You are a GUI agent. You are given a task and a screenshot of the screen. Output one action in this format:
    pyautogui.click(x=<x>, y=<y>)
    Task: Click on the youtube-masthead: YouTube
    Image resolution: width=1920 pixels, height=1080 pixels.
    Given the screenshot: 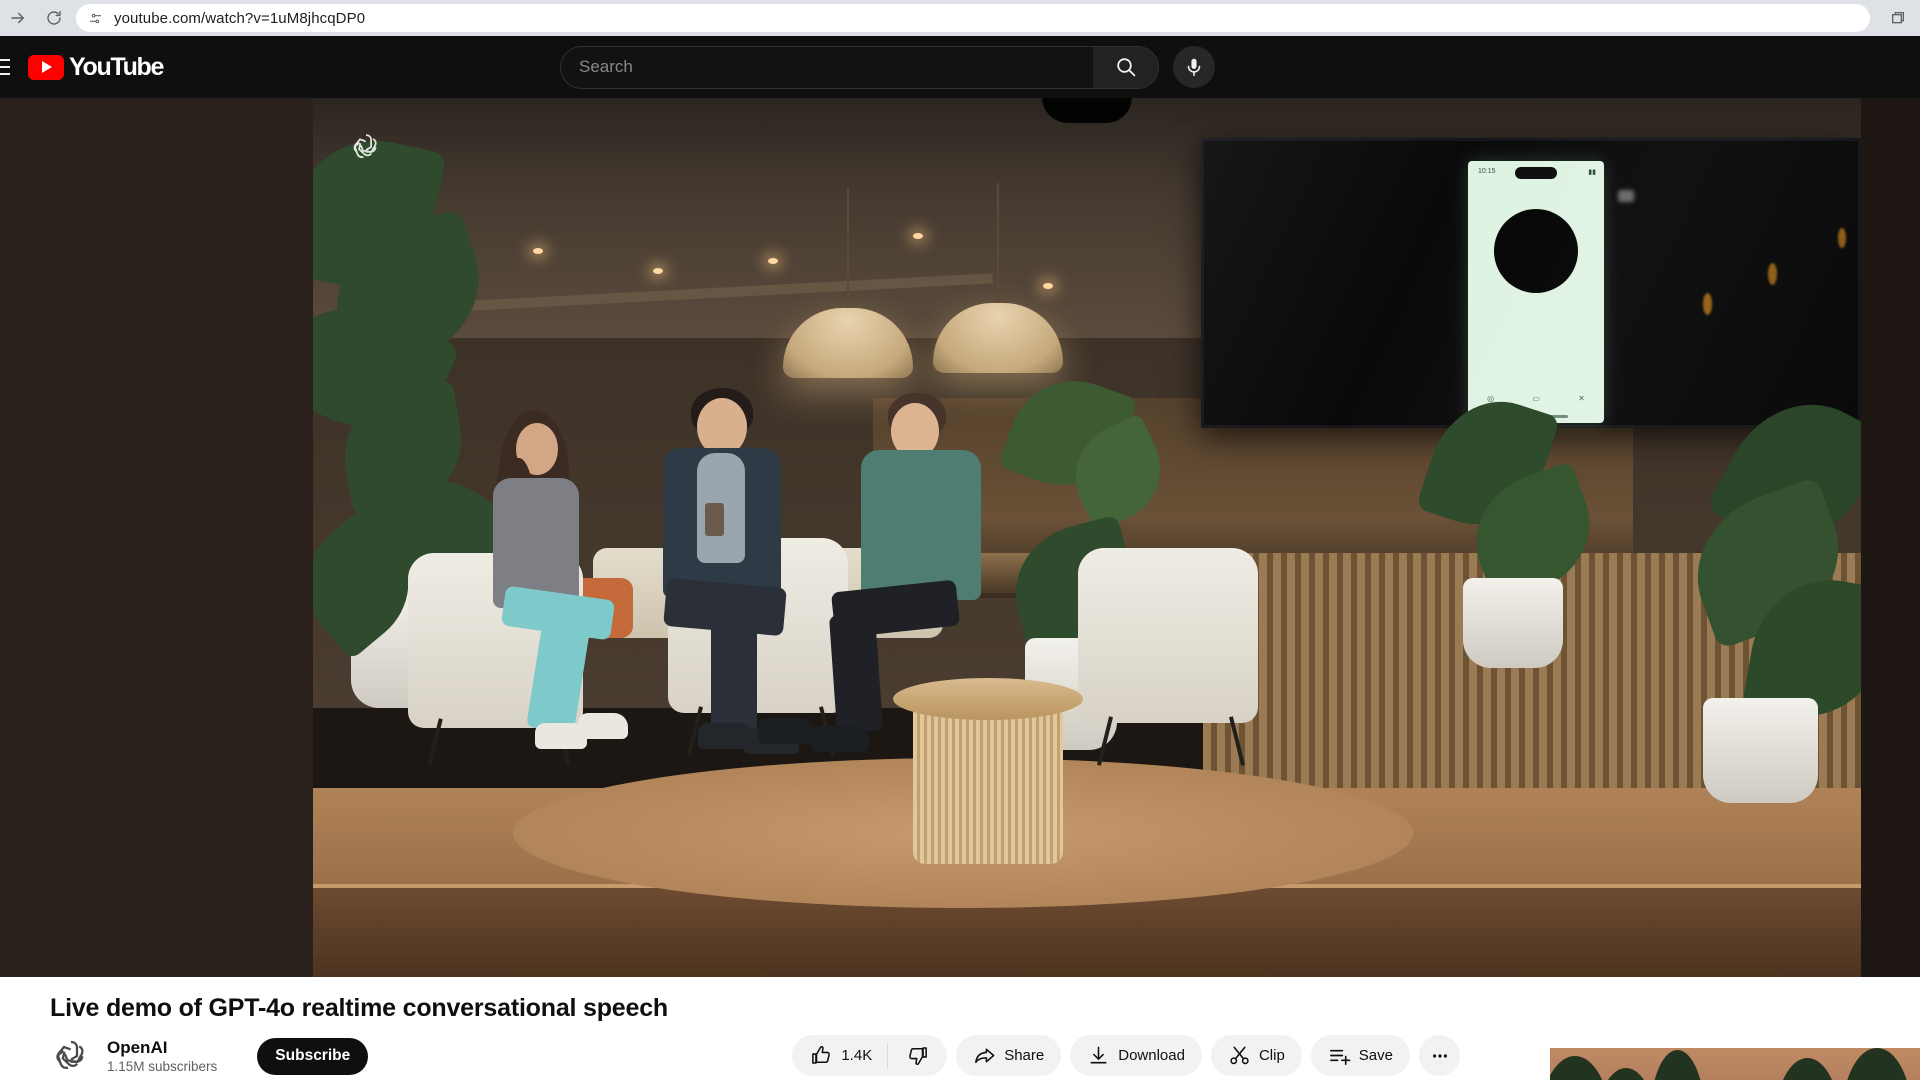 What is the action you would take?
    pyautogui.click(x=960, y=67)
    